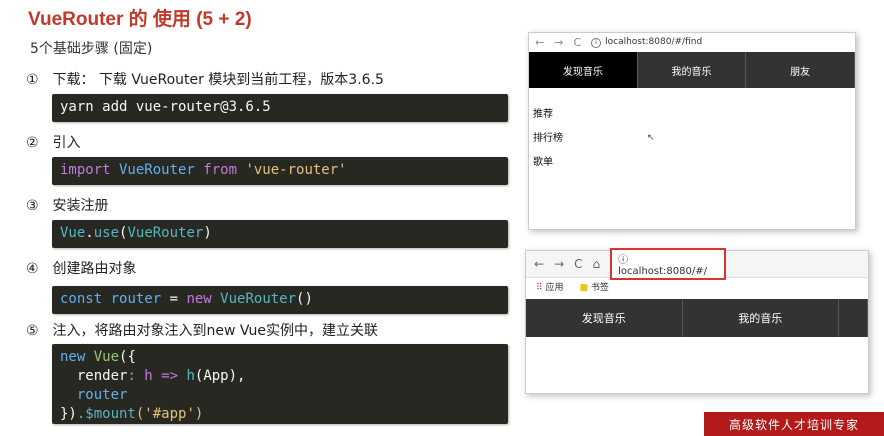 The height and width of the screenshot is (436, 884). I want to click on code-token: .$mount, so click(106, 414).